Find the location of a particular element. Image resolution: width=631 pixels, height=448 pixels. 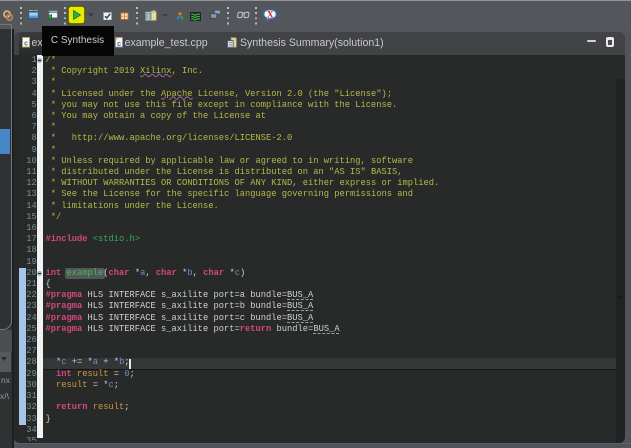

svg-text: X is located at coordinates (269, 15).